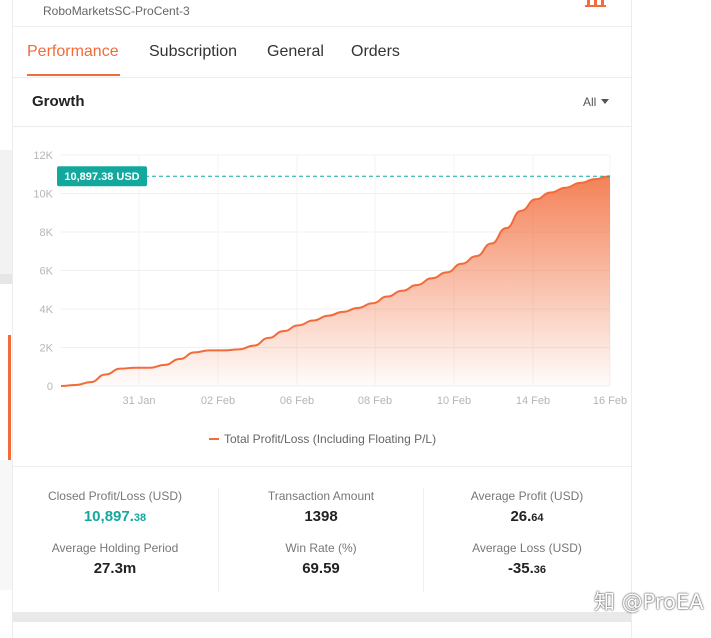 The image size is (711, 638). Describe the element at coordinates (321, 548) in the screenshot. I see `stat-label: Win Rate (%)` at that location.